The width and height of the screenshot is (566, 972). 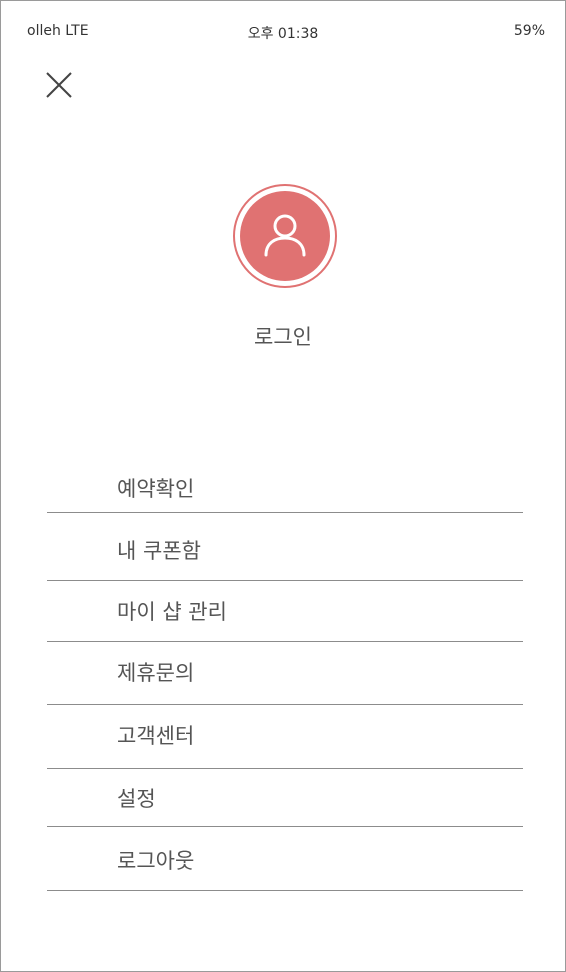 What do you see at coordinates (285, 737) in the screenshot?
I see `menu-item-customer-center: 고객센터` at bounding box center [285, 737].